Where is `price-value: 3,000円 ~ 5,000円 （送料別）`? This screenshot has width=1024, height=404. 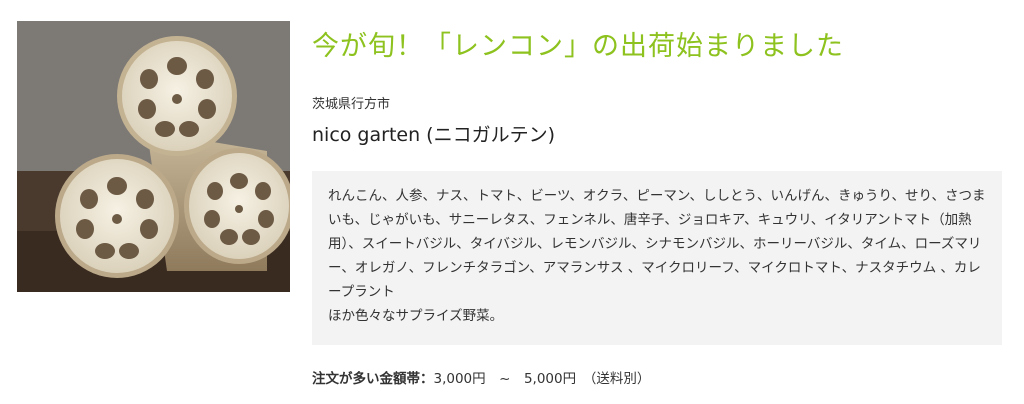 price-value: 3,000円 ~ 5,000円 （送料別） is located at coordinates (542, 379).